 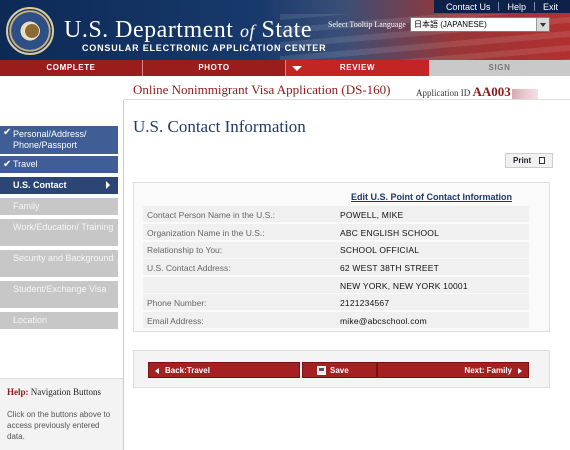 I want to click on top-navigation: Contact Us Help Exit, so click(x=501, y=6).